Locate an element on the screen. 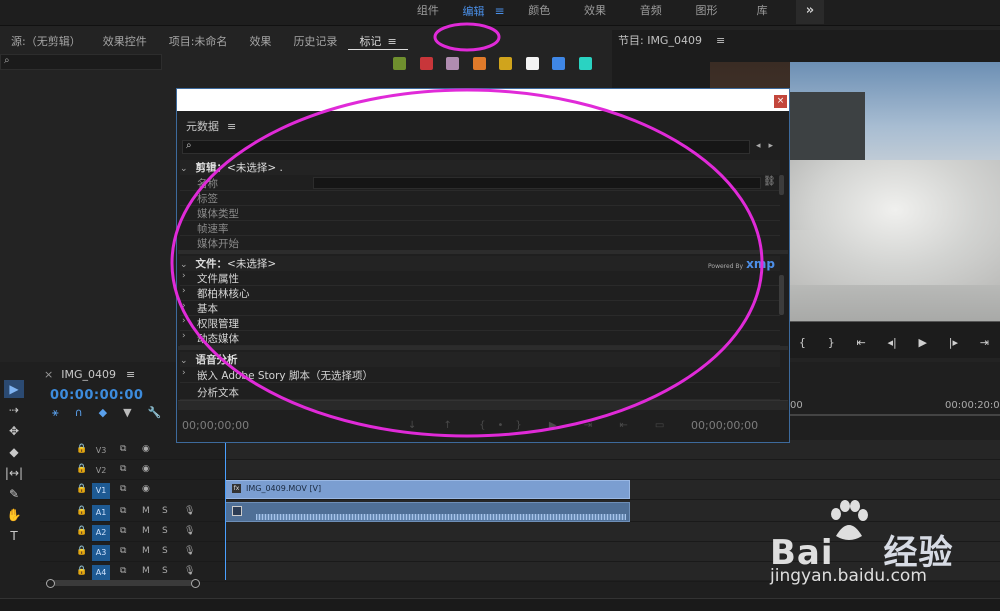 The image size is (1000, 611). timeline-tool-icon: ⚹ is located at coordinates (55, 413).